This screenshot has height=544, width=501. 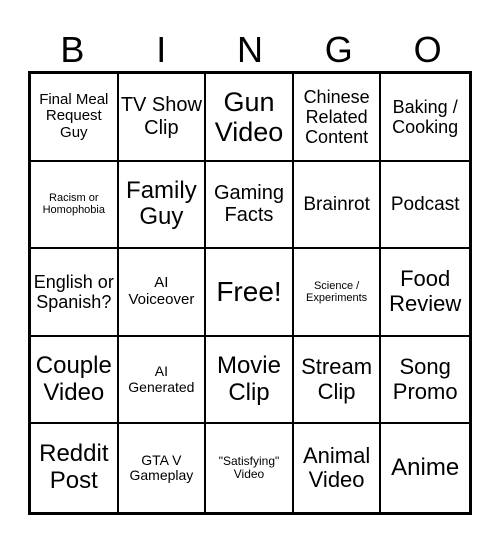 I want to click on bingo-cell: Movie Clip, so click(x=250, y=380).